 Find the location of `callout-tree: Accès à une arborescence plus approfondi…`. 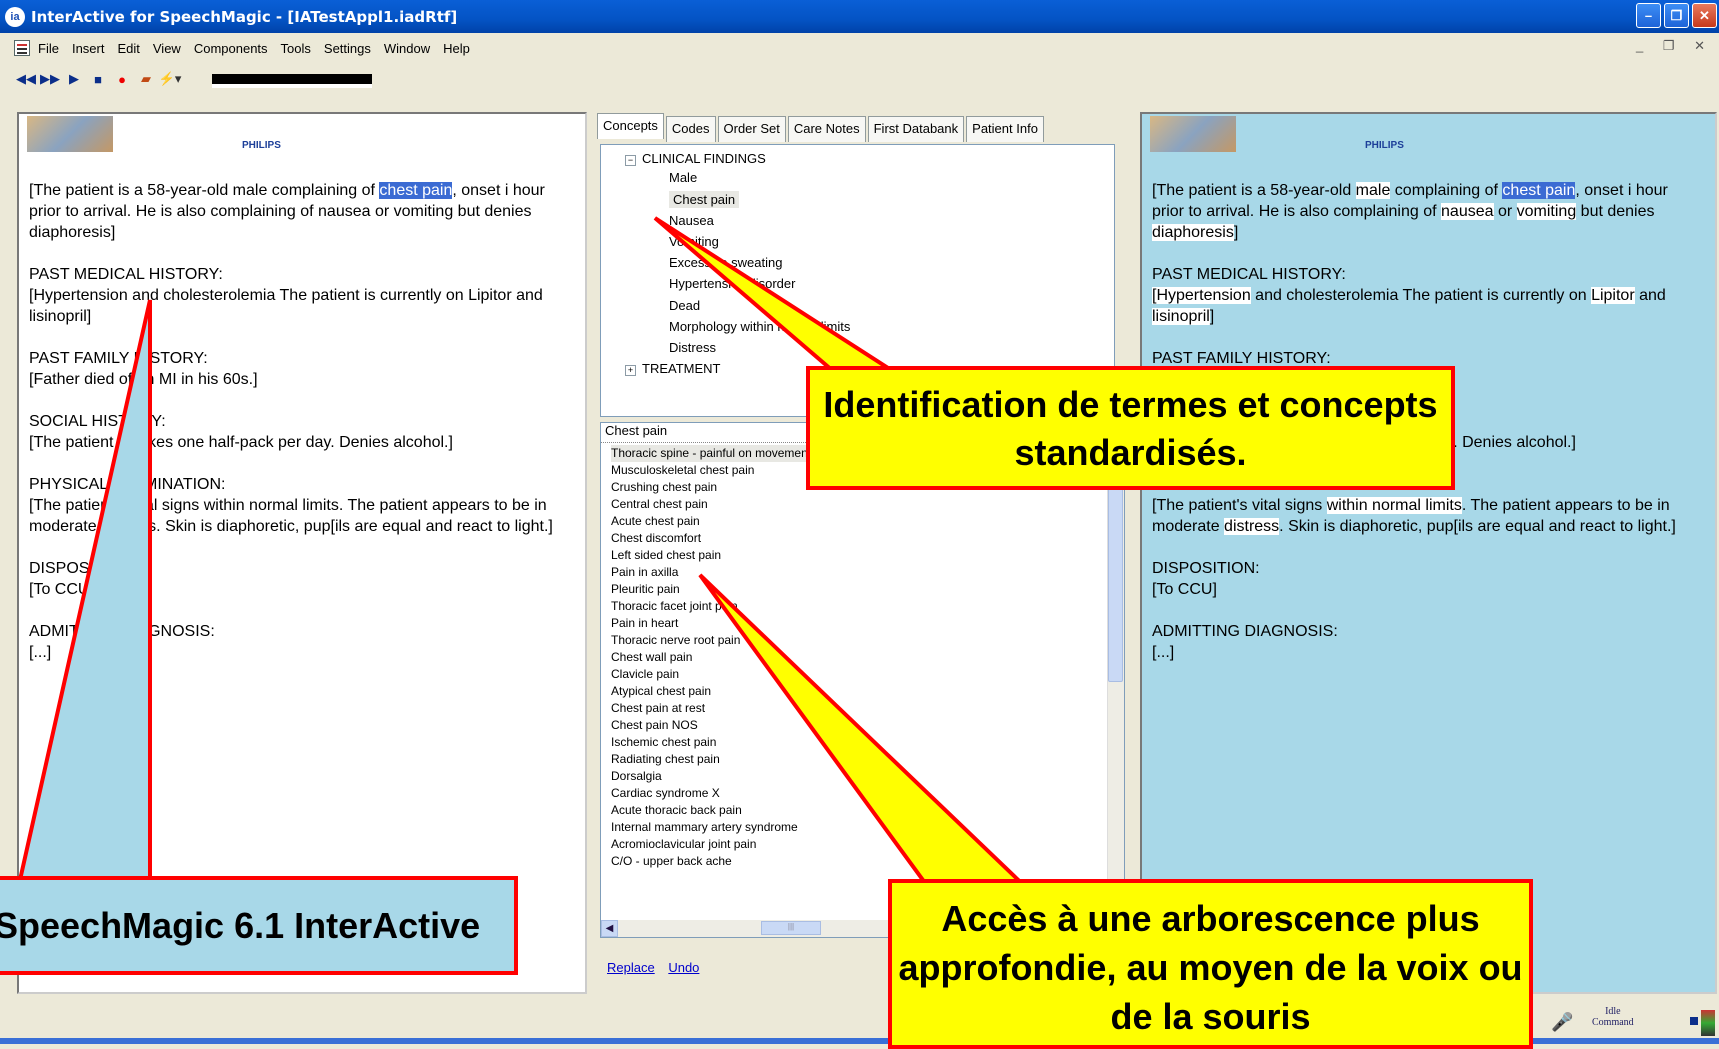

callout-tree: Accès à une arborescence plus approfondi… is located at coordinates (1210, 964).